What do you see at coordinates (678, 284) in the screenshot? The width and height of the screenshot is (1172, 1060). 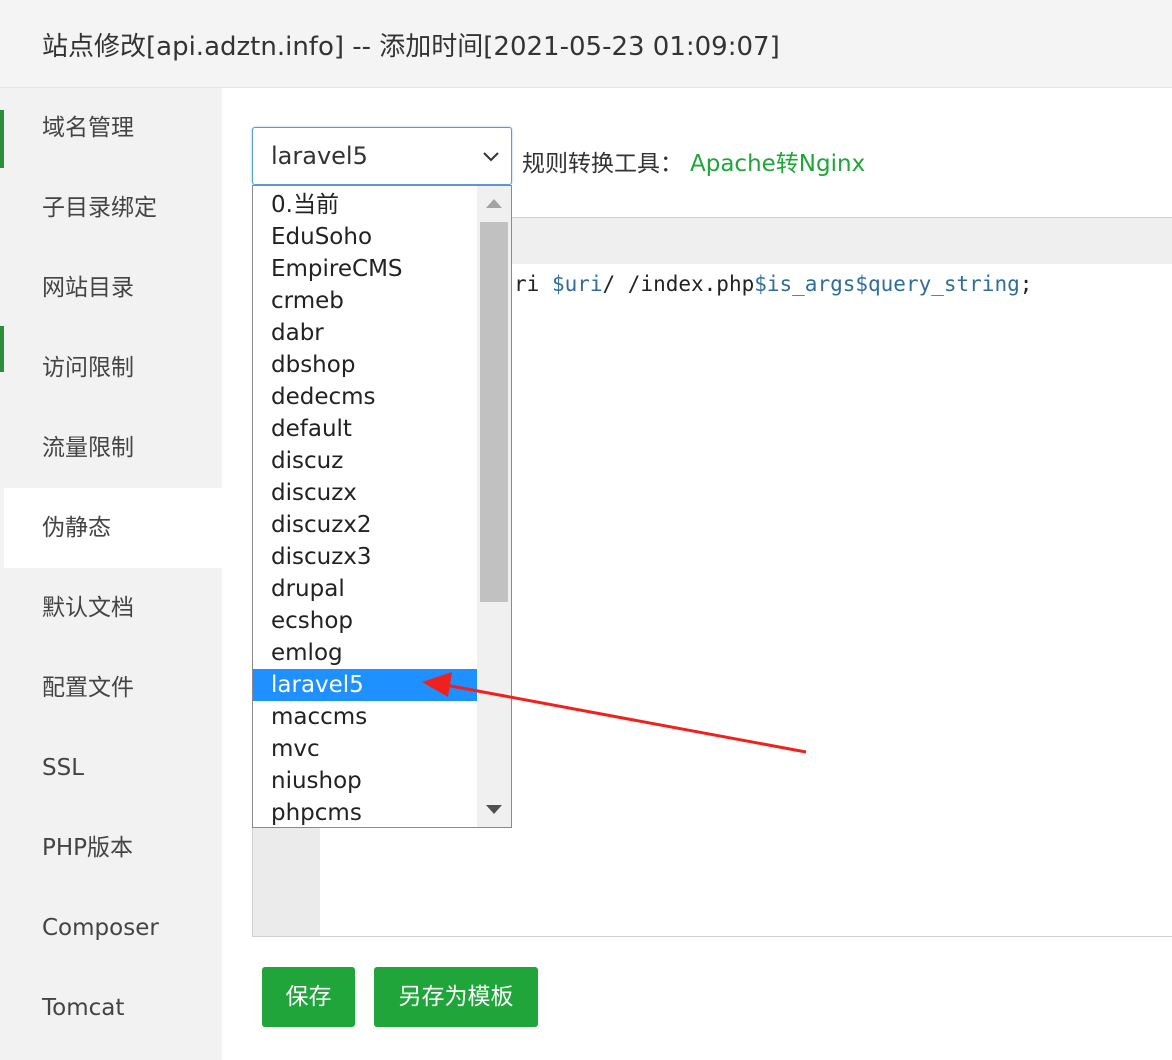 I see `code-text: / /index.php` at bounding box center [678, 284].